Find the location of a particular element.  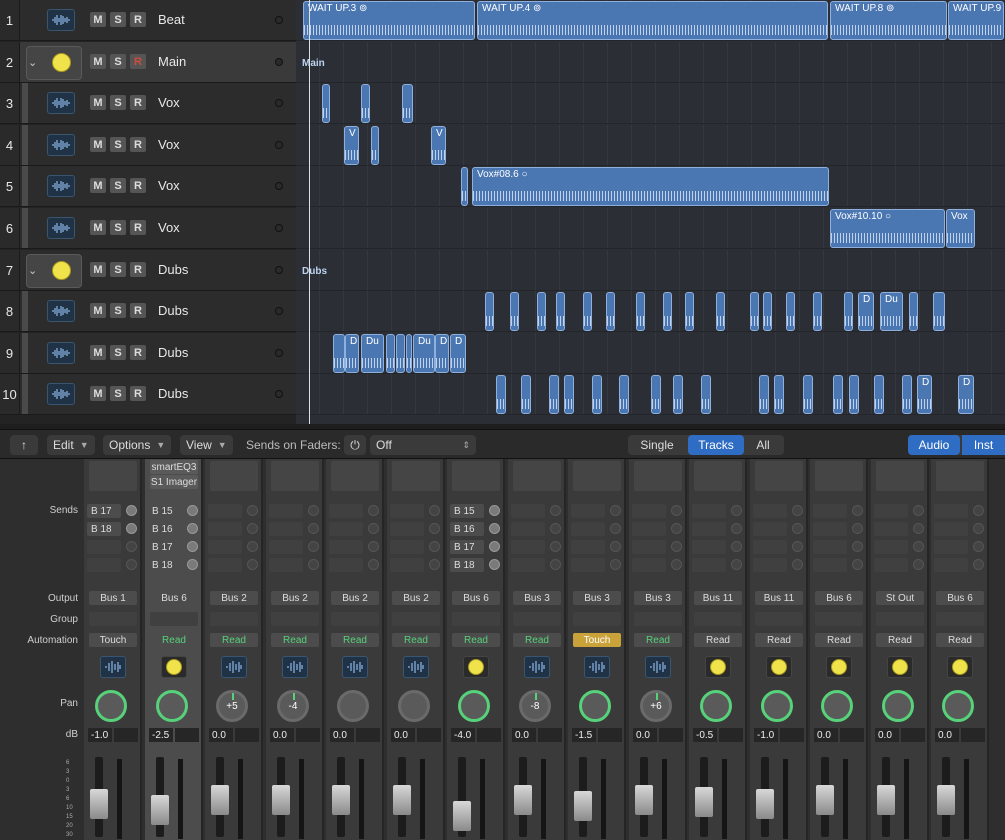

audio-region: Vox#10.10 ○ is located at coordinates (887, 228).